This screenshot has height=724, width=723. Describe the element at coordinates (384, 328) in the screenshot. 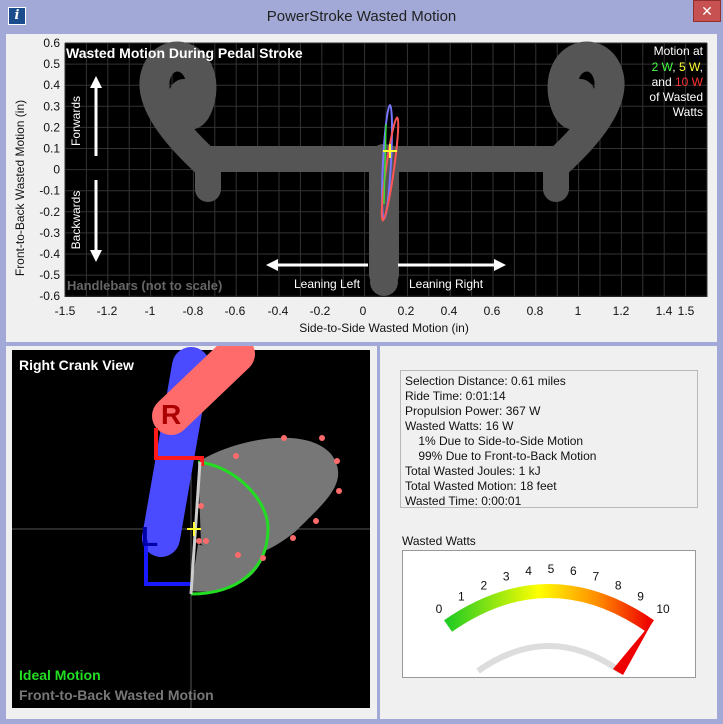

I see `x-axis-label: Side-to-Side Wasted Motion (in)` at that location.